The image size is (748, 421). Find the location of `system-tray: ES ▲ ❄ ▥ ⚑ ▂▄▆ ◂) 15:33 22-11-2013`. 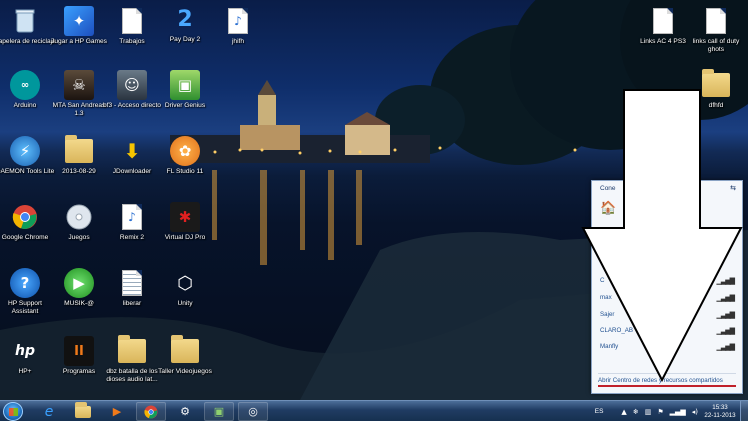

system-tray: ES ▲ ❄ ▥ ⚑ ▂▄▆ ◂) 15:33 22-11-2013 is located at coordinates (671, 411).